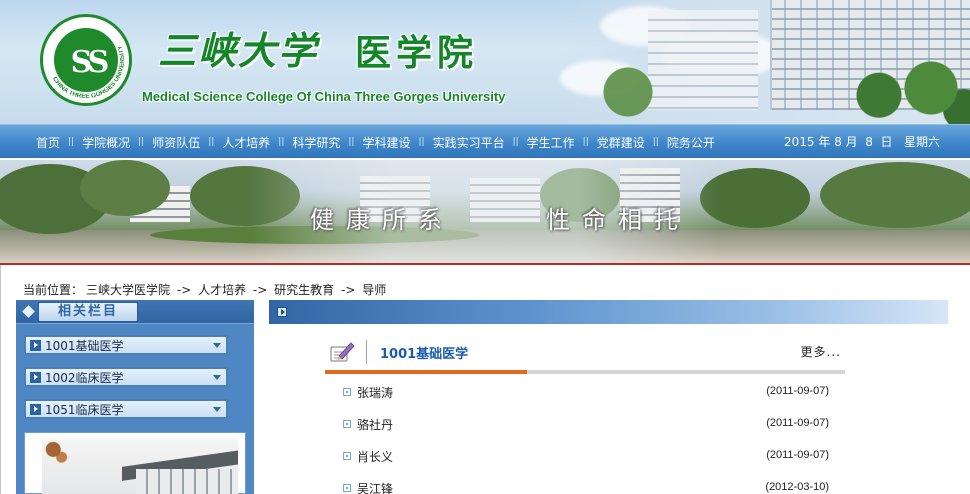  I want to click on breadcrumb-item: 研究生教育, so click(304, 290).